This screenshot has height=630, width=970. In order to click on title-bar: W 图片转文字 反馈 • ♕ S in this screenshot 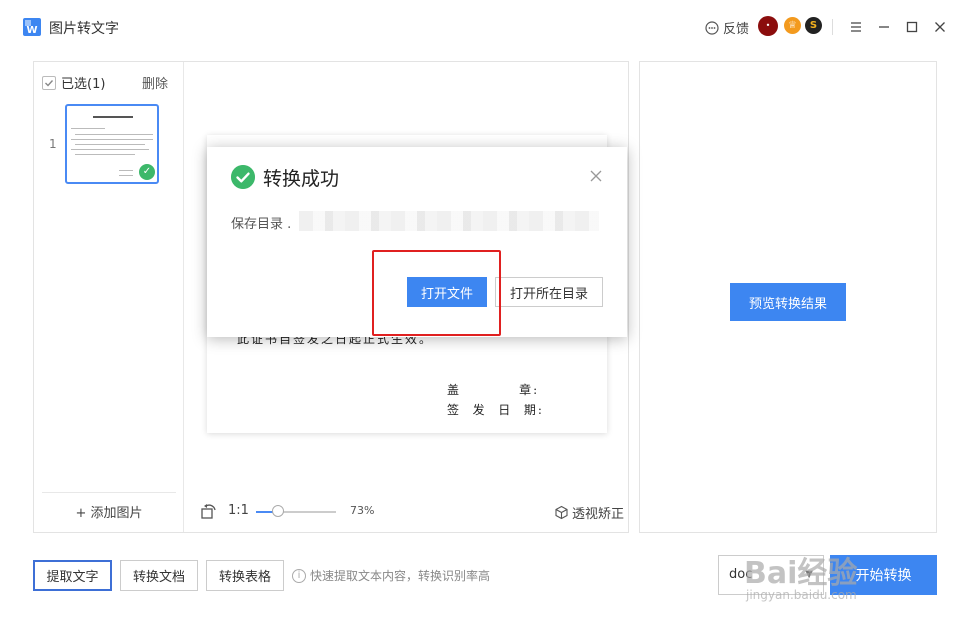, I will do `click(485, 27)`.